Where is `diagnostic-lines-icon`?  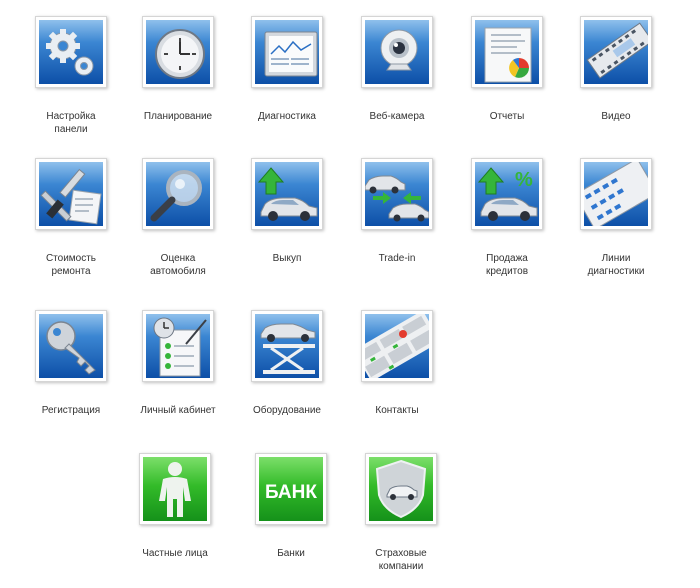 diagnostic-lines-icon is located at coordinates (616, 194).